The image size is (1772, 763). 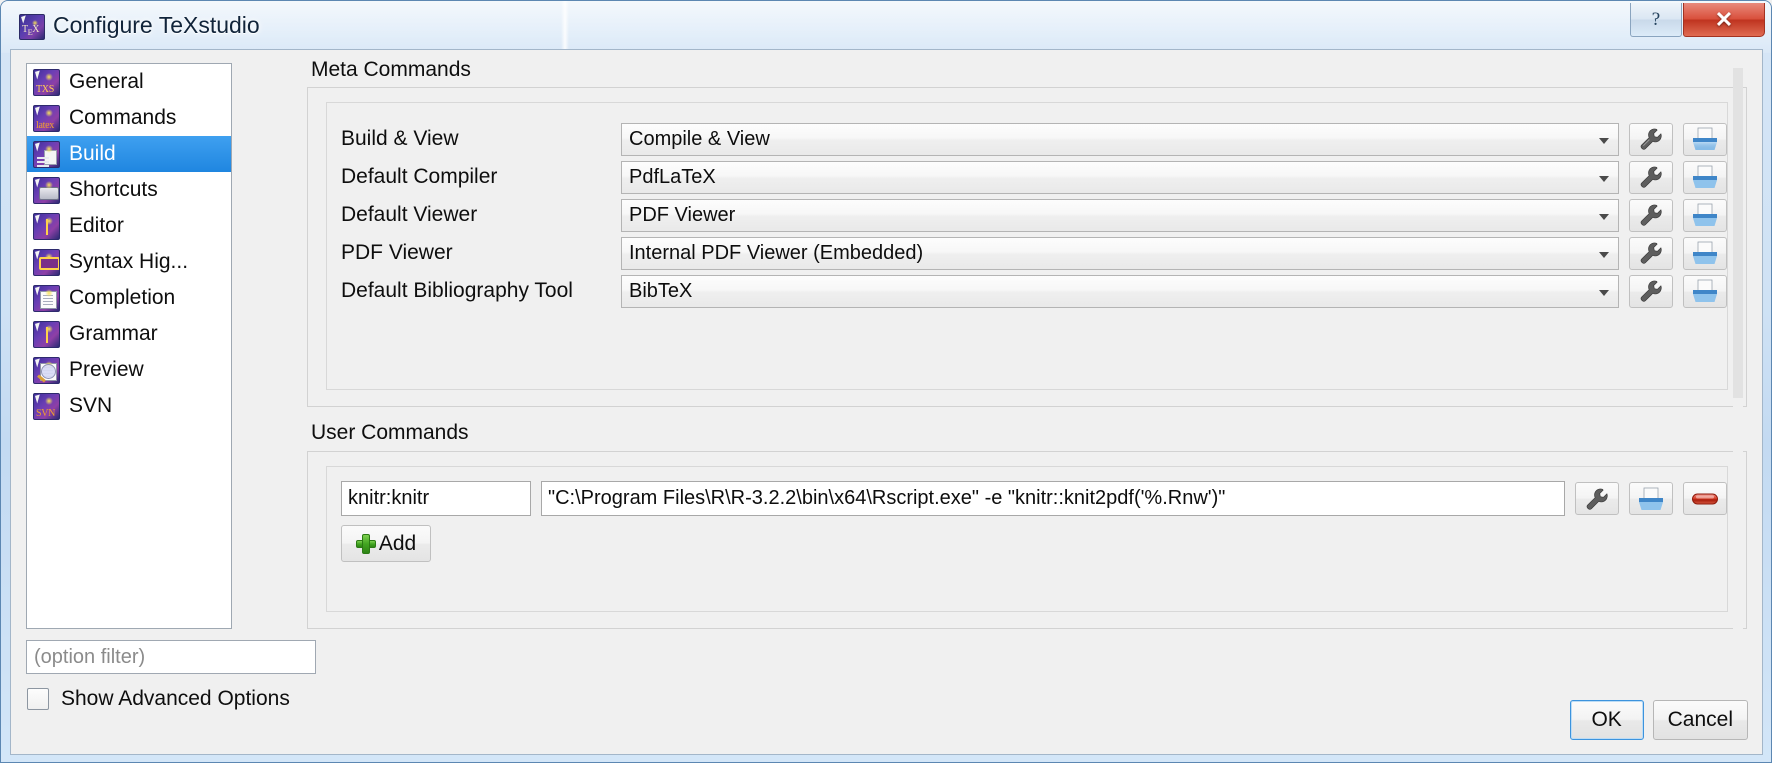 I want to click on svn-icon-badge: SVN, so click(x=46, y=413).